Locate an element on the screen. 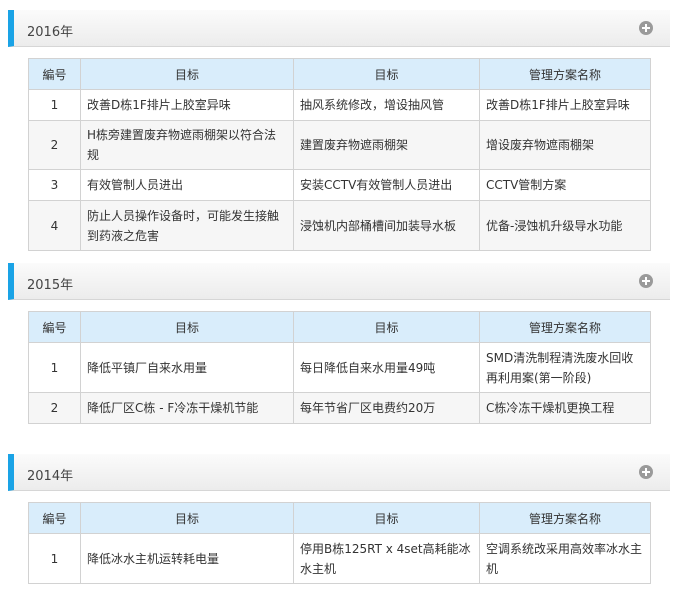 This screenshot has height=603, width=678. cell-target2: 建置废弃物遮雨棚架 is located at coordinates (386, 145).